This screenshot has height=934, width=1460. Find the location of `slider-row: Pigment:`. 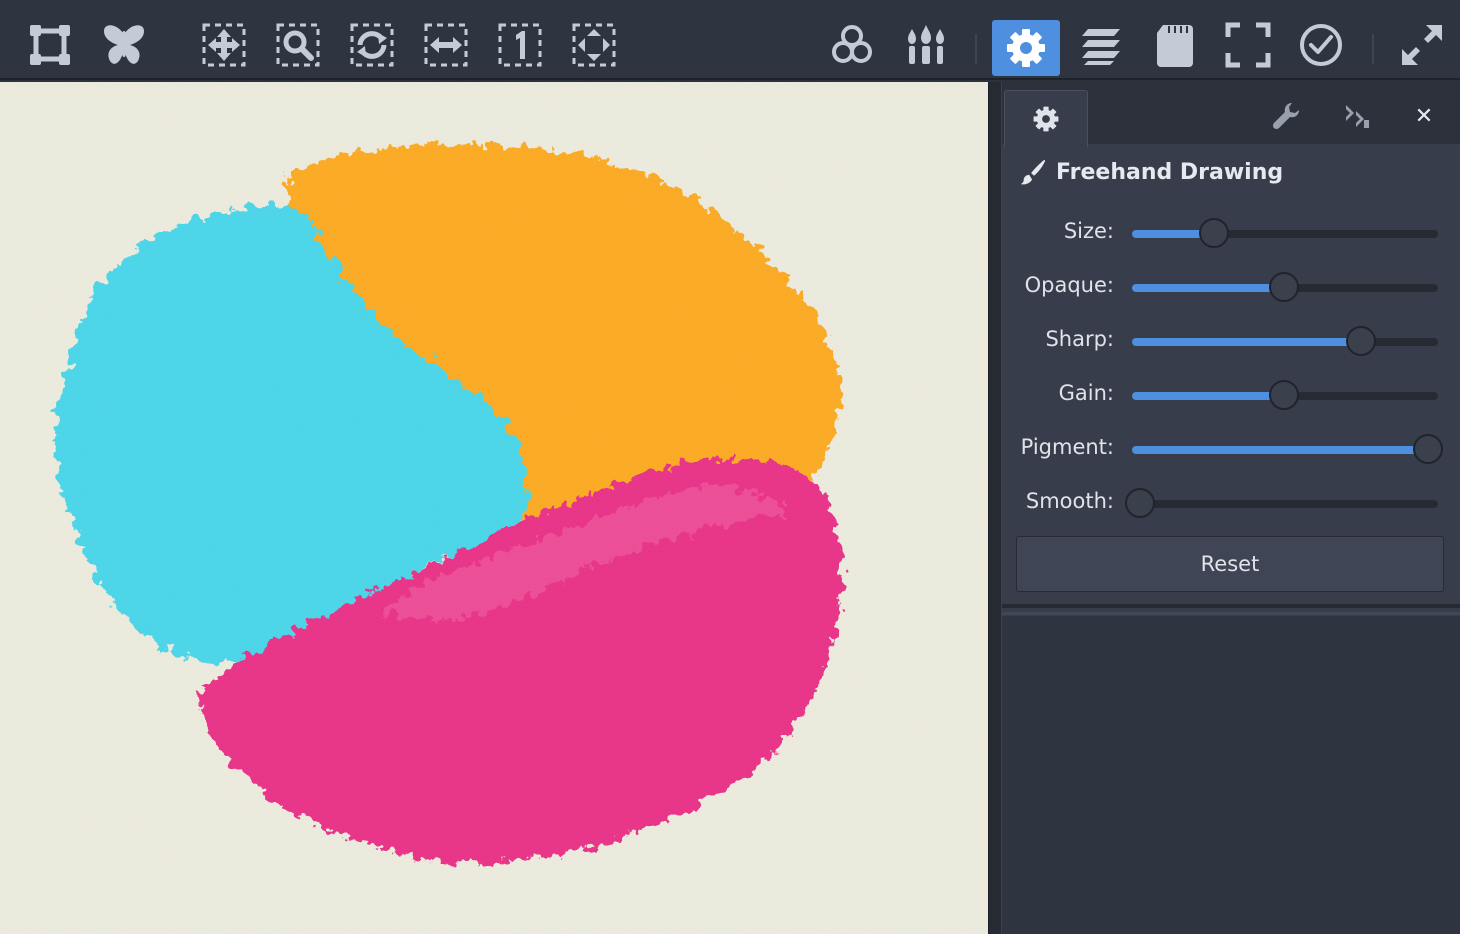

slider-row: Pigment: is located at coordinates (1231, 449).